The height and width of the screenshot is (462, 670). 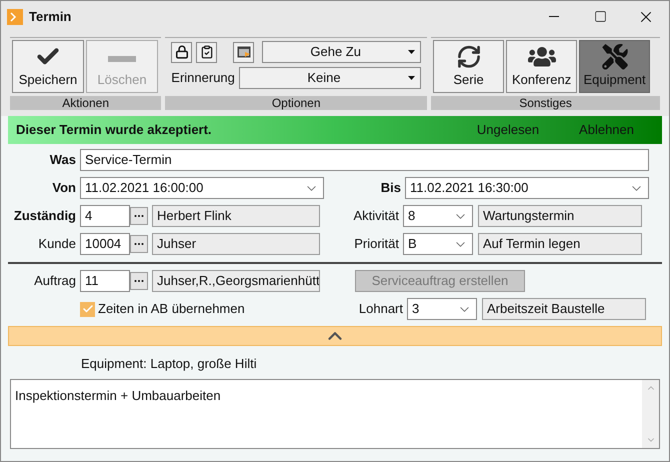 What do you see at coordinates (114, 130) in the screenshot?
I see `banner-message: Dieser Termin wurde akzeptiert.` at bounding box center [114, 130].